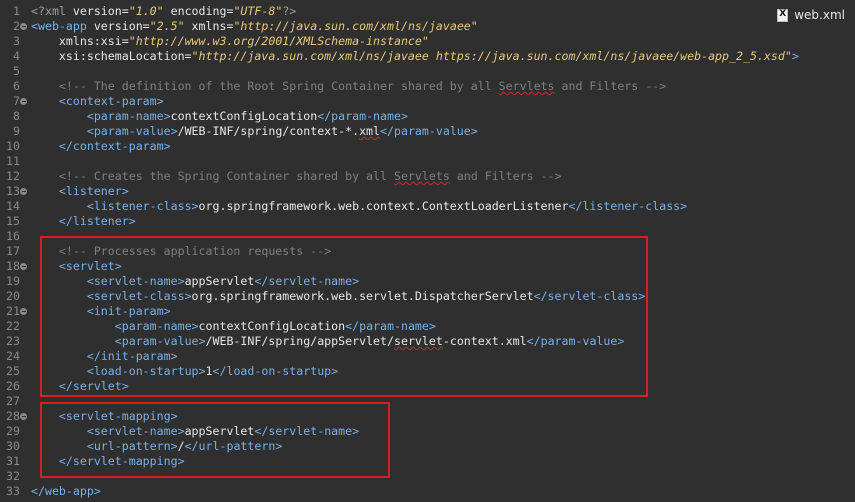 This screenshot has width=855, height=502. I want to click on code-token: <listener>, so click(93, 191).